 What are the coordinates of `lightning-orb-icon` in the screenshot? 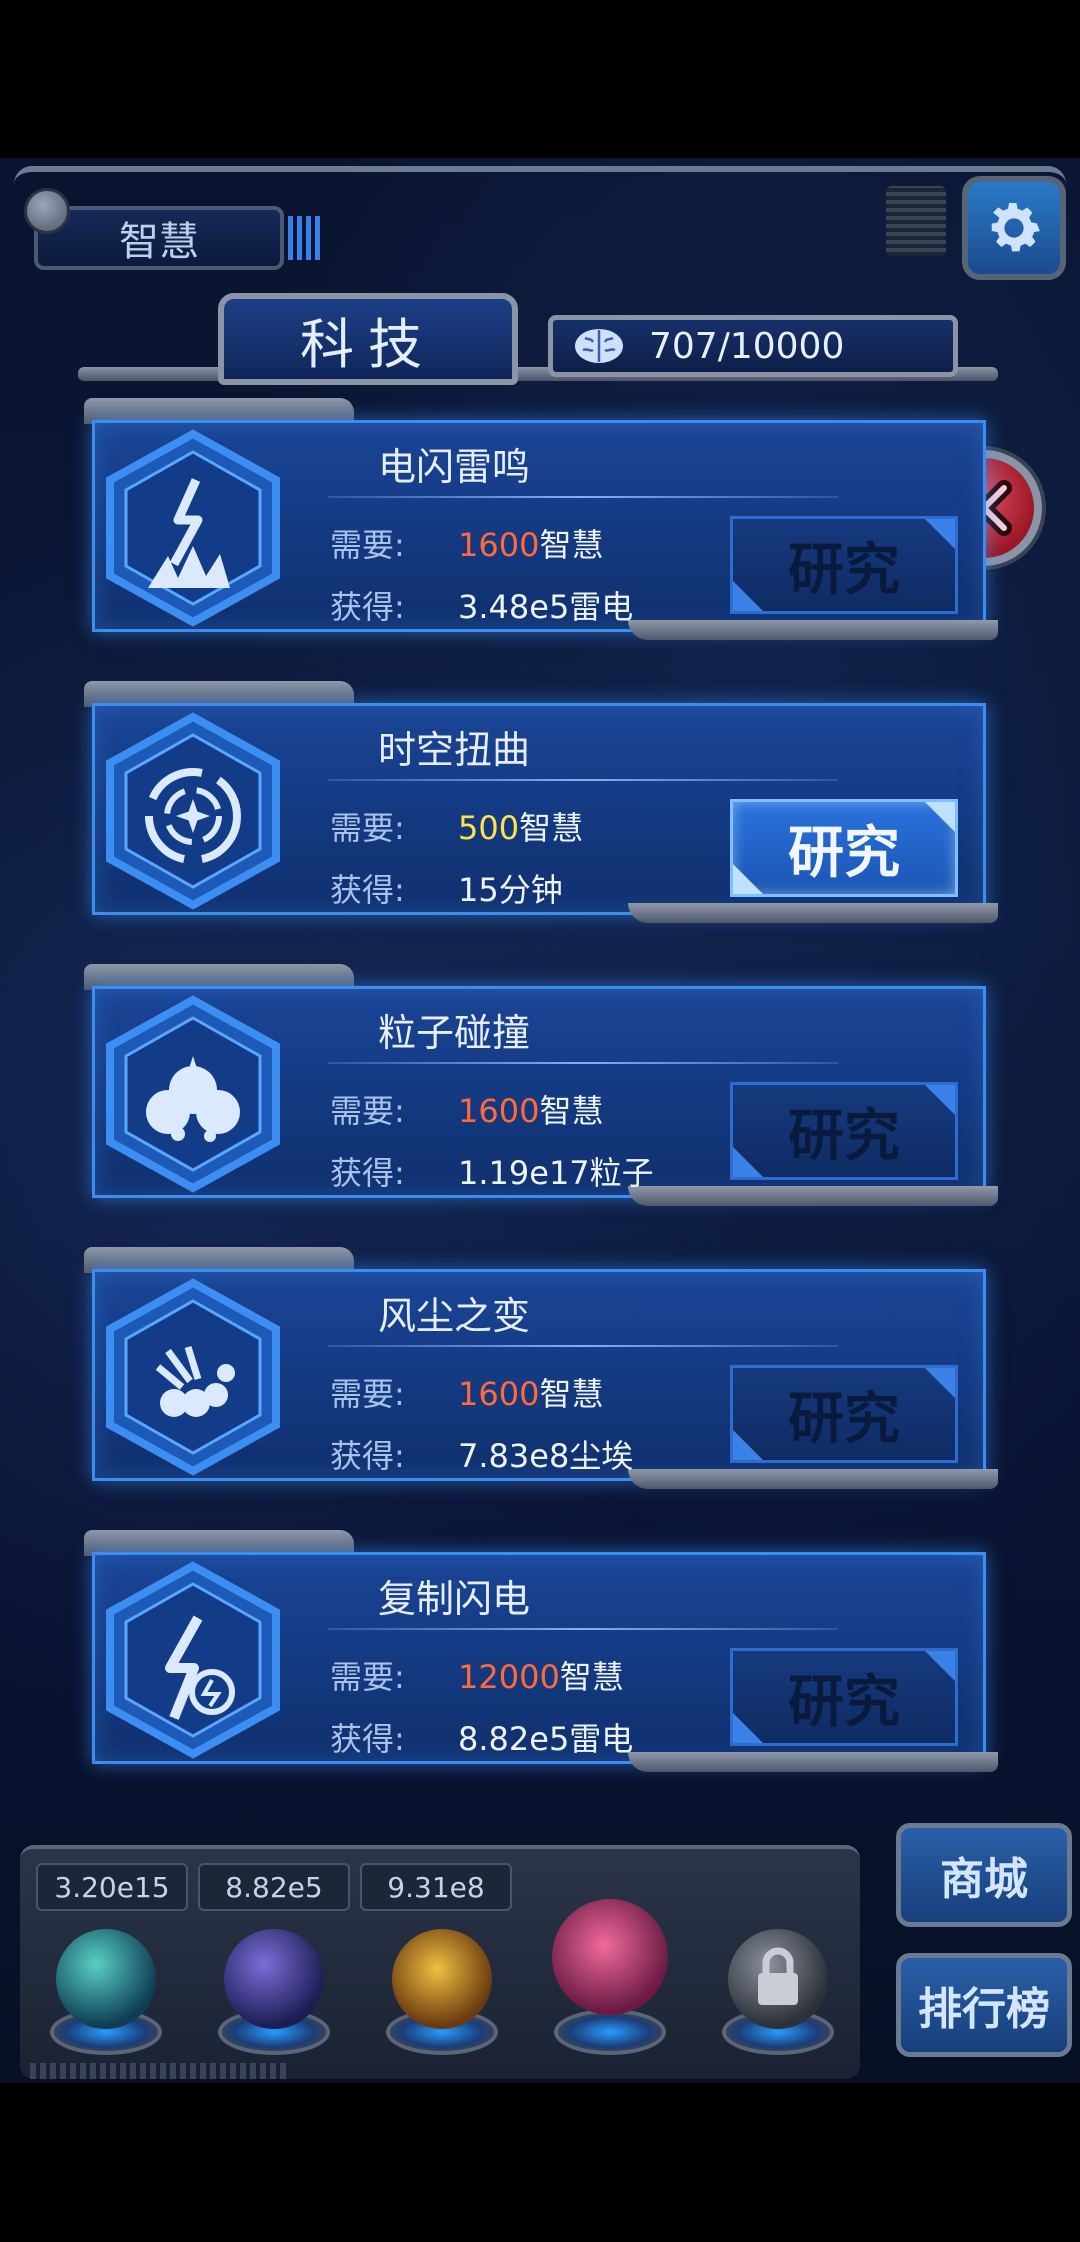 It's located at (274, 1979).